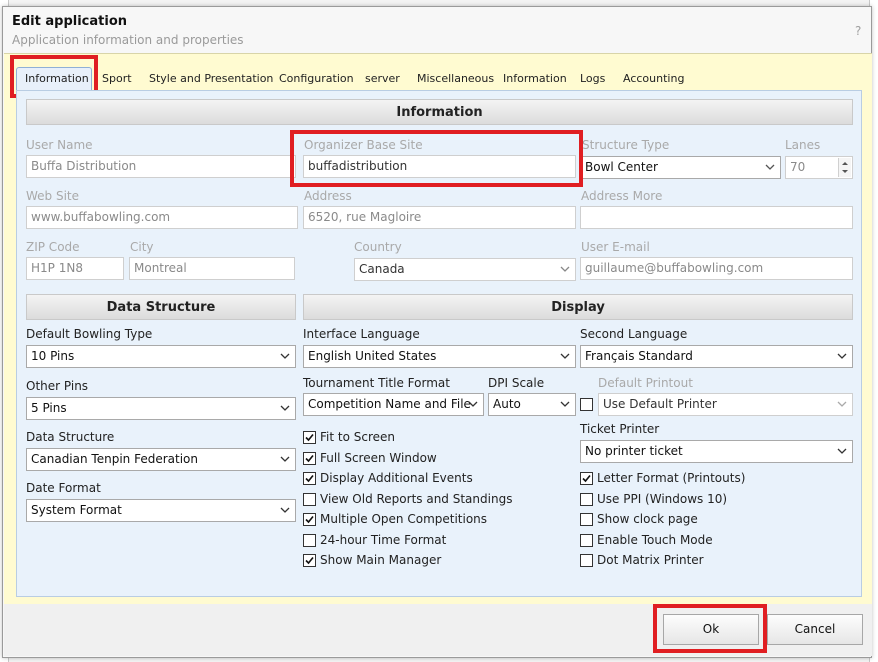 The height and width of the screenshot is (662, 878). I want to click on ticket-printer-value: No printer ticket, so click(634, 451).